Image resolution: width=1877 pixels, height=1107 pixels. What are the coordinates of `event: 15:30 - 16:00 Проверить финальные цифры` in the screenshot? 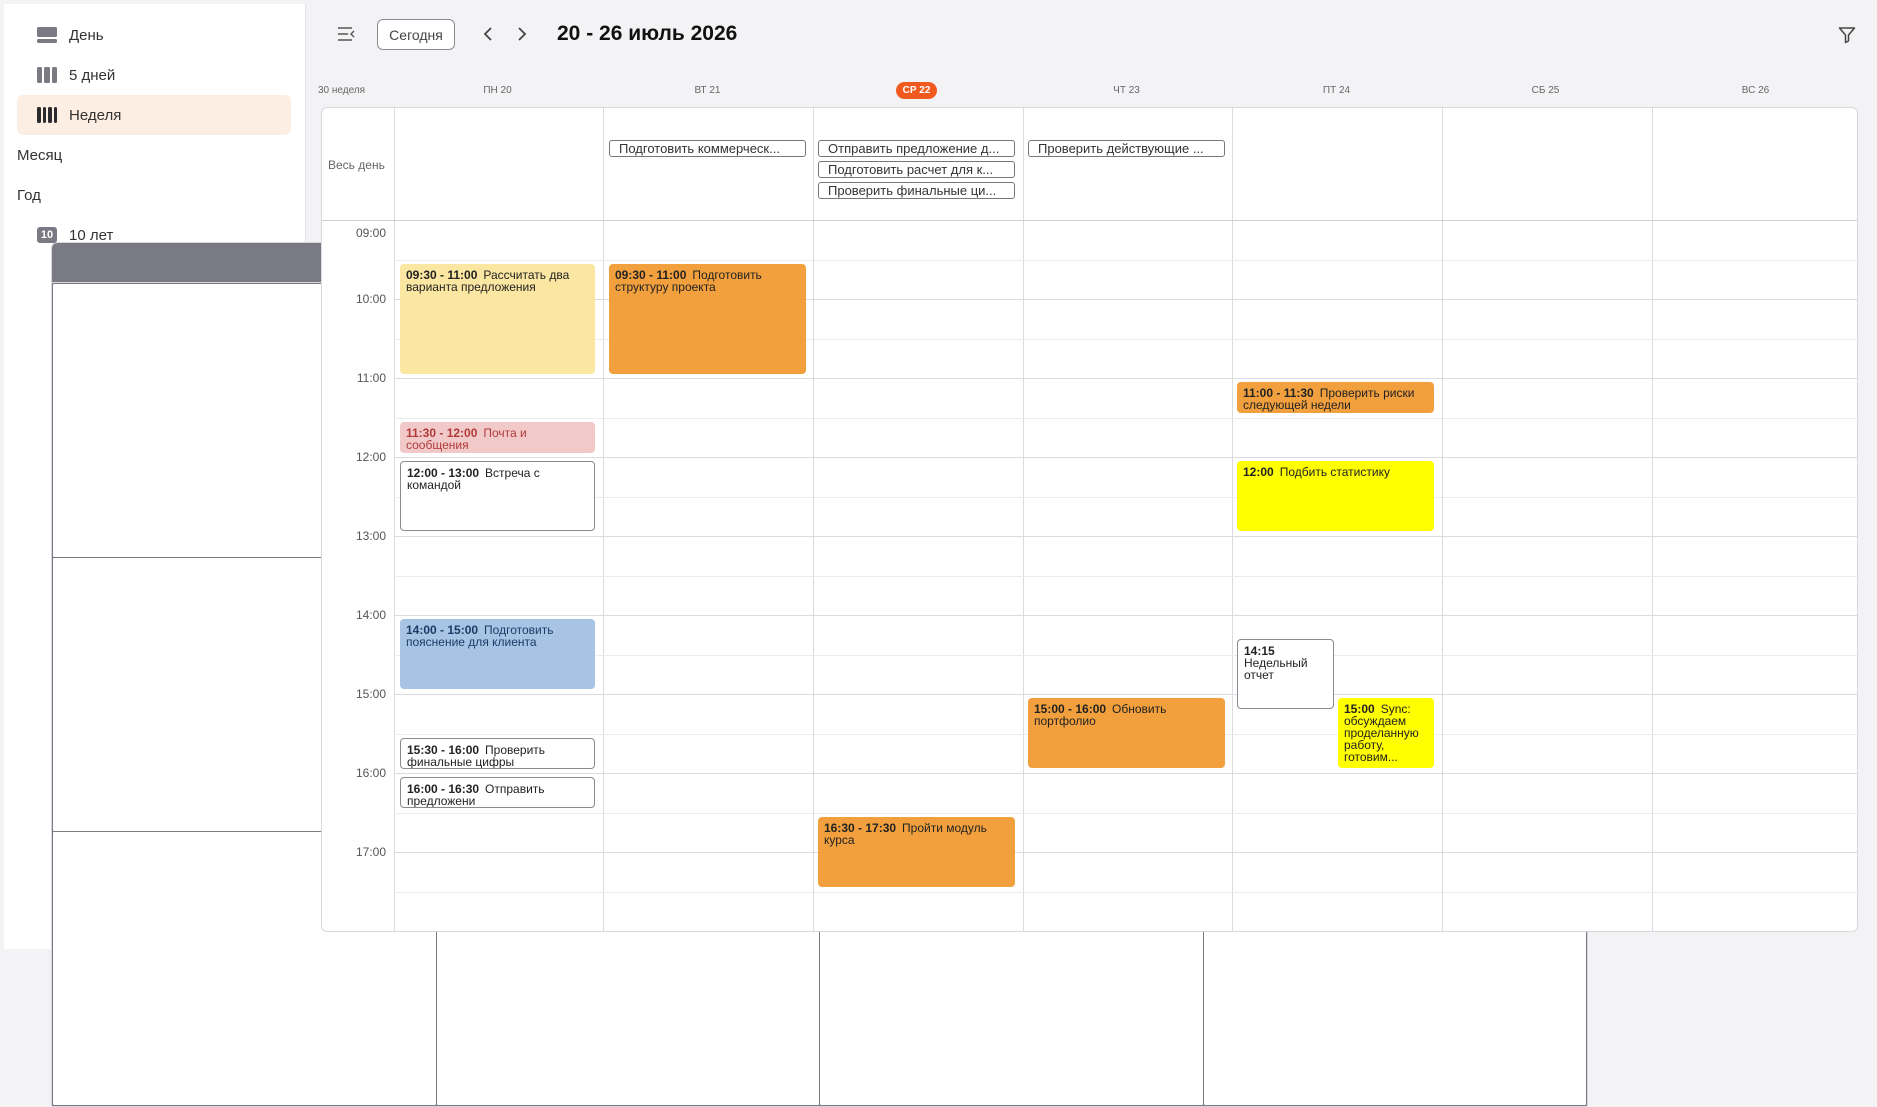 It's located at (497, 753).